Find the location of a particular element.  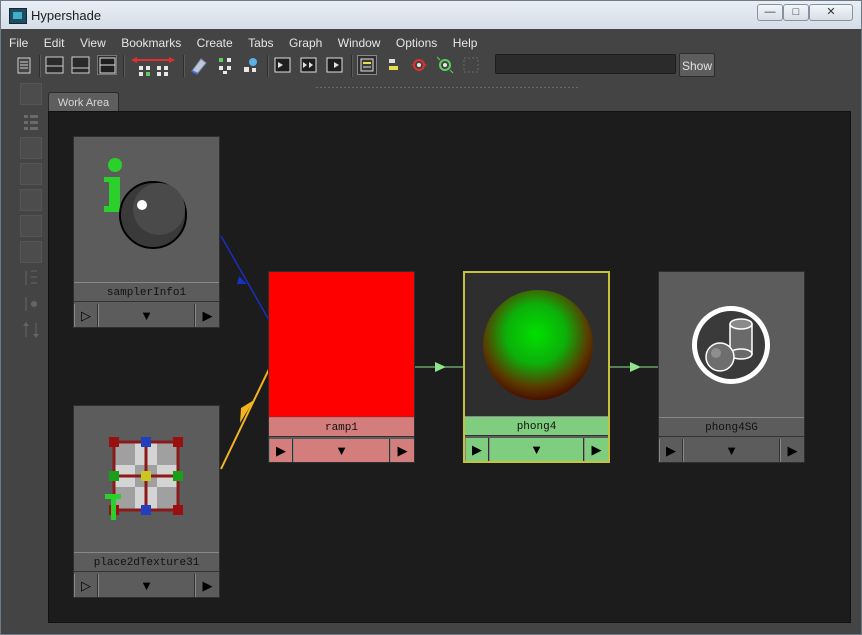

layout-bottom-icon is located at coordinates (81, 65).